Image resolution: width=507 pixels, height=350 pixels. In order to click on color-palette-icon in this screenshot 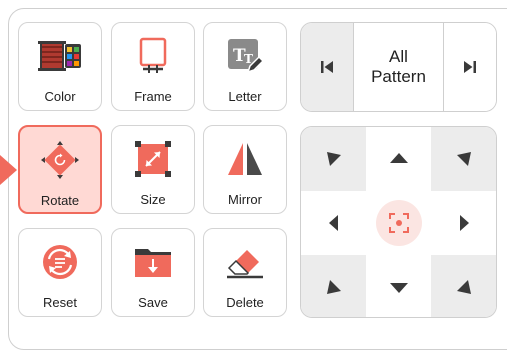, I will do `click(60, 56)`.